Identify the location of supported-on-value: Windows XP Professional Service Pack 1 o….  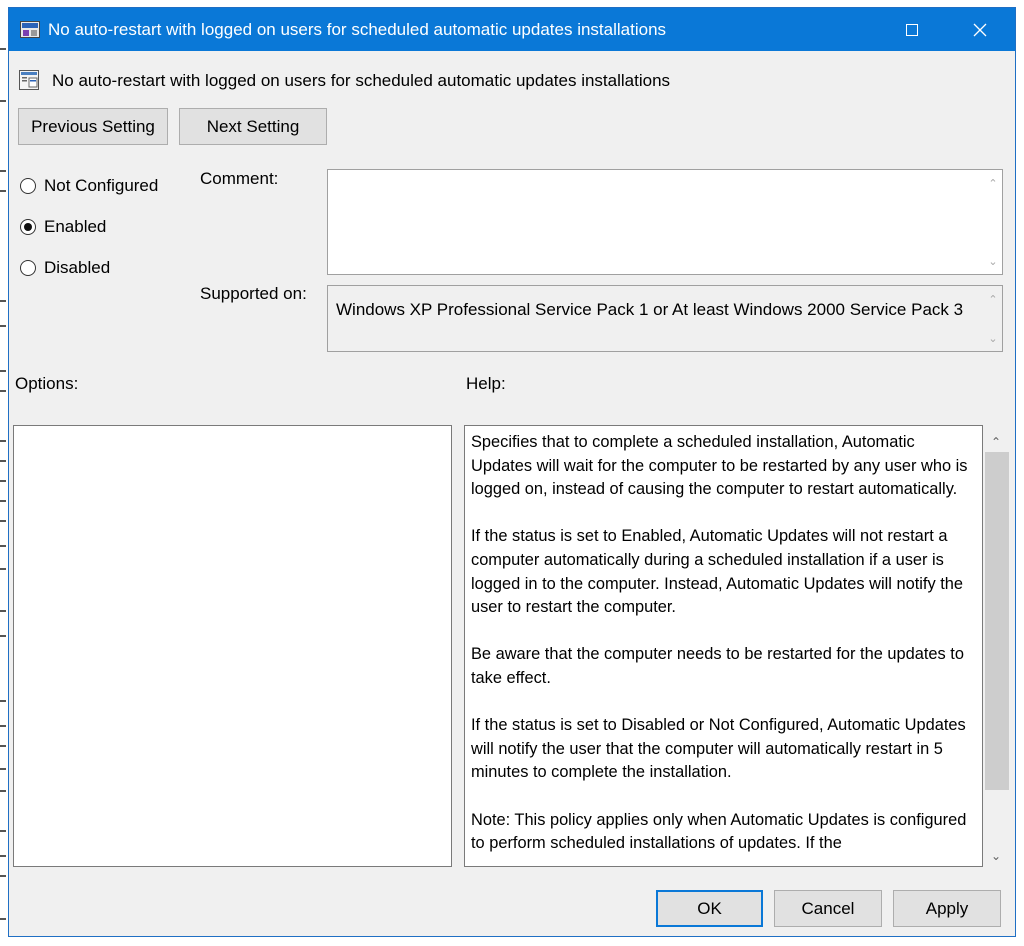
(650, 309).